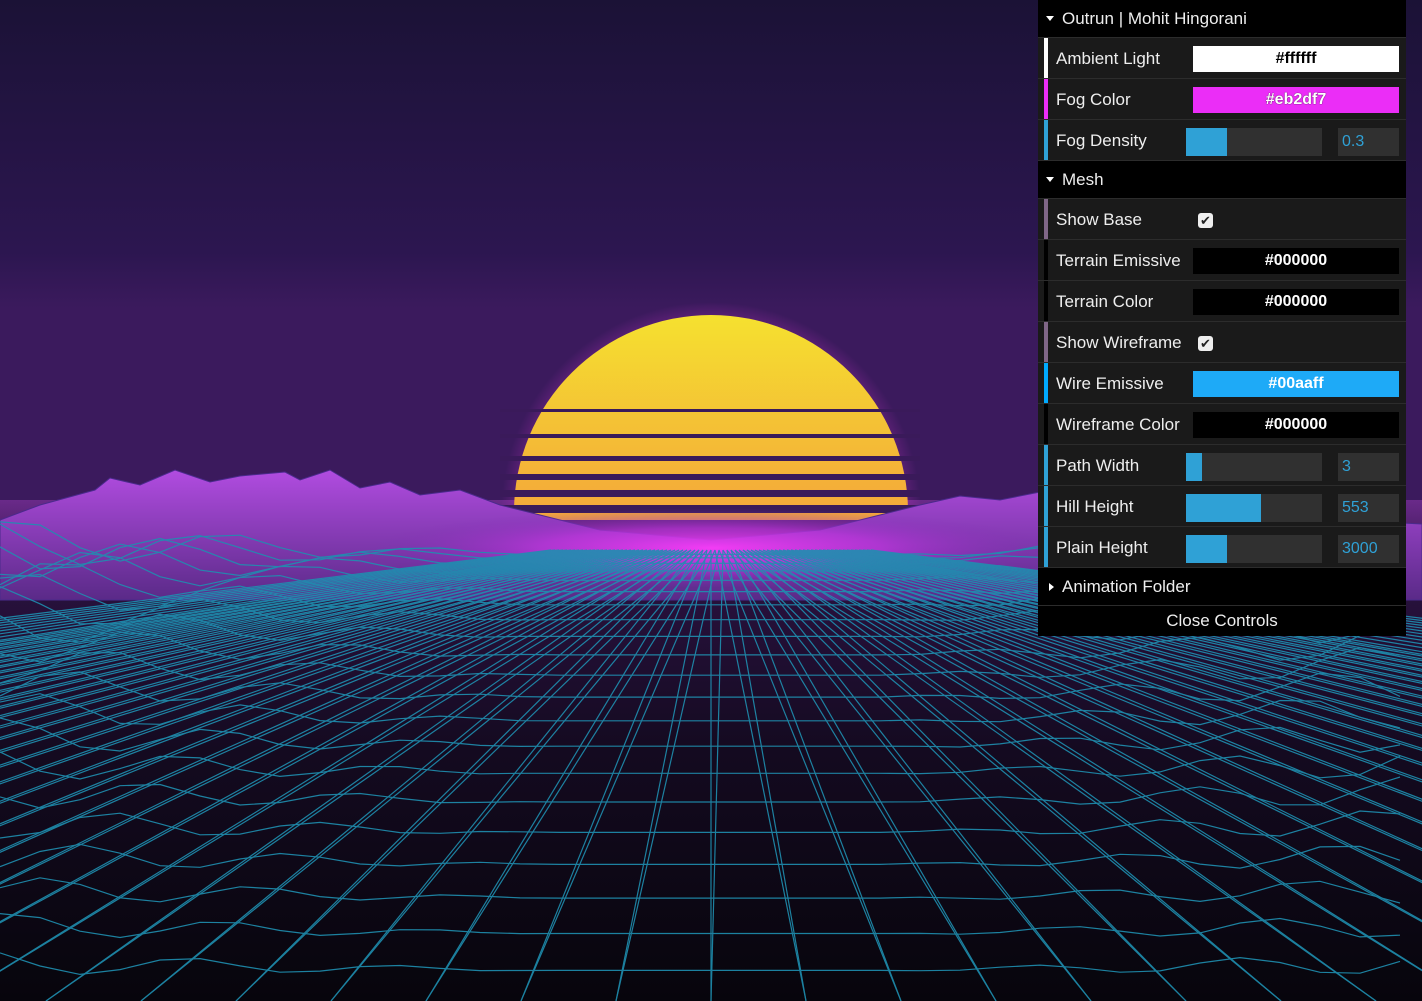  Describe the element at coordinates (1254, 549) in the screenshot. I see `plain-height-slider` at that location.